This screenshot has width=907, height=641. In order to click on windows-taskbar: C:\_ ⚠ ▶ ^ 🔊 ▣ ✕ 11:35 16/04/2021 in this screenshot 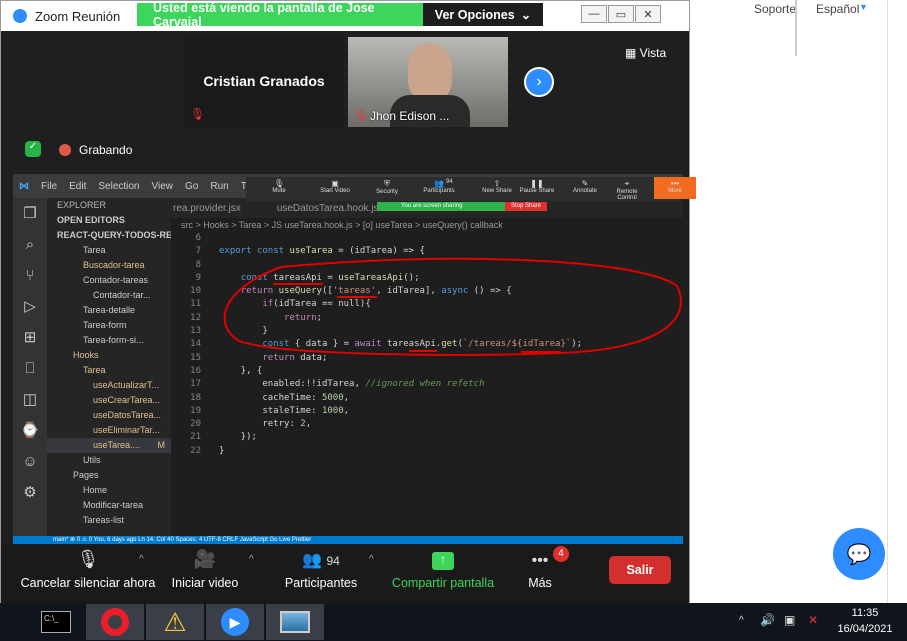, I will do `click(453, 622)`.